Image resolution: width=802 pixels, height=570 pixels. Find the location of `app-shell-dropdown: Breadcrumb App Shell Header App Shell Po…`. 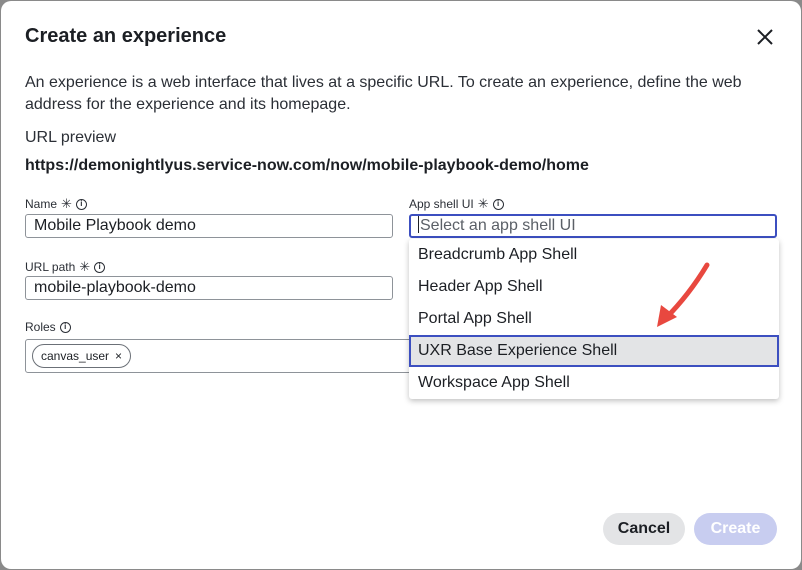

app-shell-dropdown: Breadcrumb App Shell Header App Shell Po… is located at coordinates (594, 319).